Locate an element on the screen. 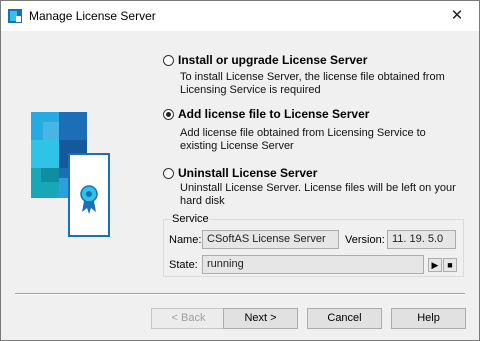 The height and width of the screenshot is (341, 480). stop-icon: ■ is located at coordinates (450, 265).